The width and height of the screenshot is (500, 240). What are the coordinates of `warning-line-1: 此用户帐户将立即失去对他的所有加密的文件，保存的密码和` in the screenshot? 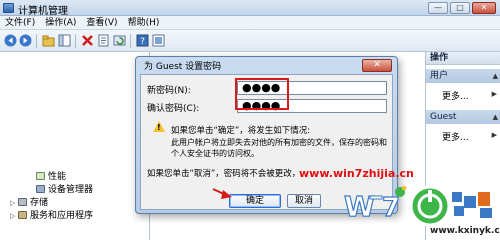 It's located at (279, 142).